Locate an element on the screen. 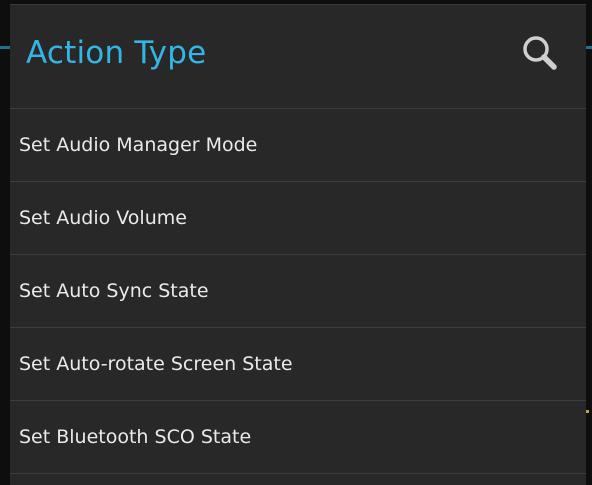 The height and width of the screenshot is (485, 592). list-item-set-bluetooth-sco-state: Set Bluetooth SCO State is located at coordinates (298, 437).